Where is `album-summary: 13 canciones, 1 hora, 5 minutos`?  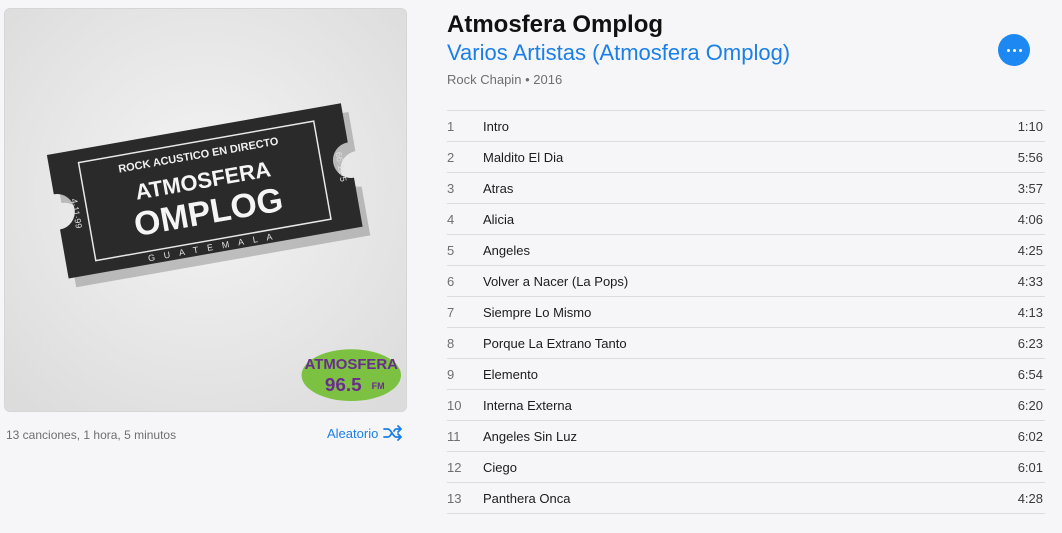
album-summary: 13 canciones, 1 hora, 5 minutos is located at coordinates (91, 435).